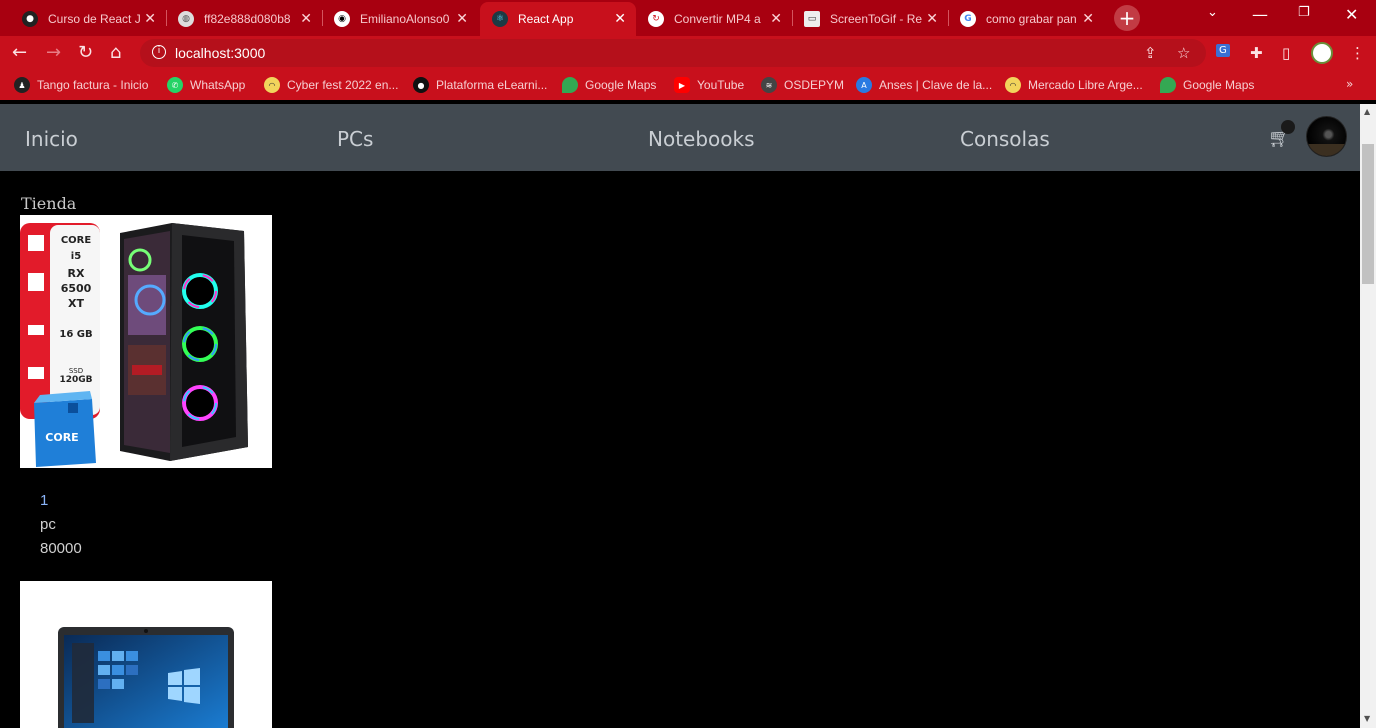 This screenshot has height=728, width=1376. What do you see at coordinates (814, 85) in the screenshot?
I see `bookmark-label: OSDEPYM` at bounding box center [814, 85].